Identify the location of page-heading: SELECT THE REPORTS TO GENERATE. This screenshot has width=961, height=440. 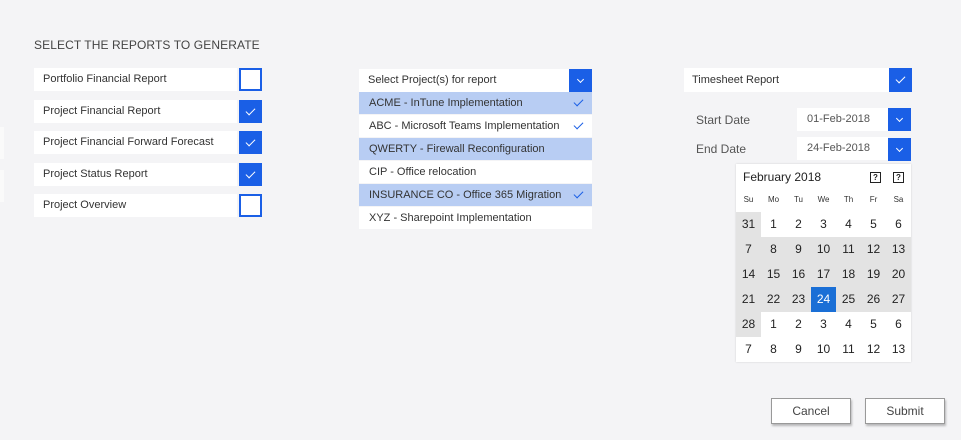
(147, 45).